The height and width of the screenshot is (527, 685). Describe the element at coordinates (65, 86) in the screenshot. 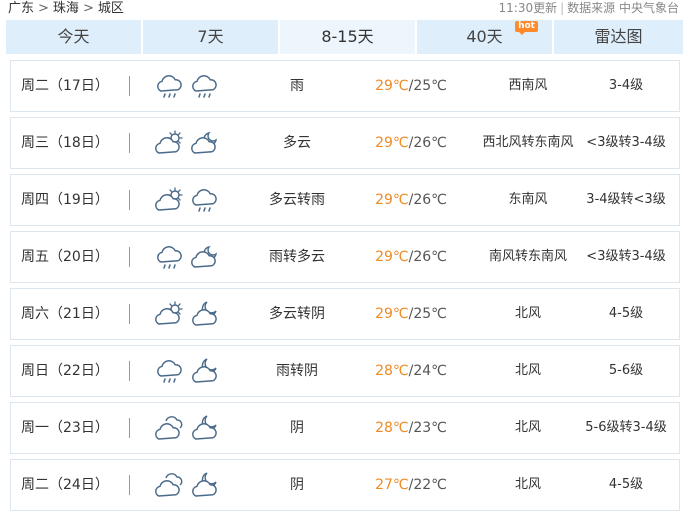

I see `day-date: 周二（17日）` at that location.